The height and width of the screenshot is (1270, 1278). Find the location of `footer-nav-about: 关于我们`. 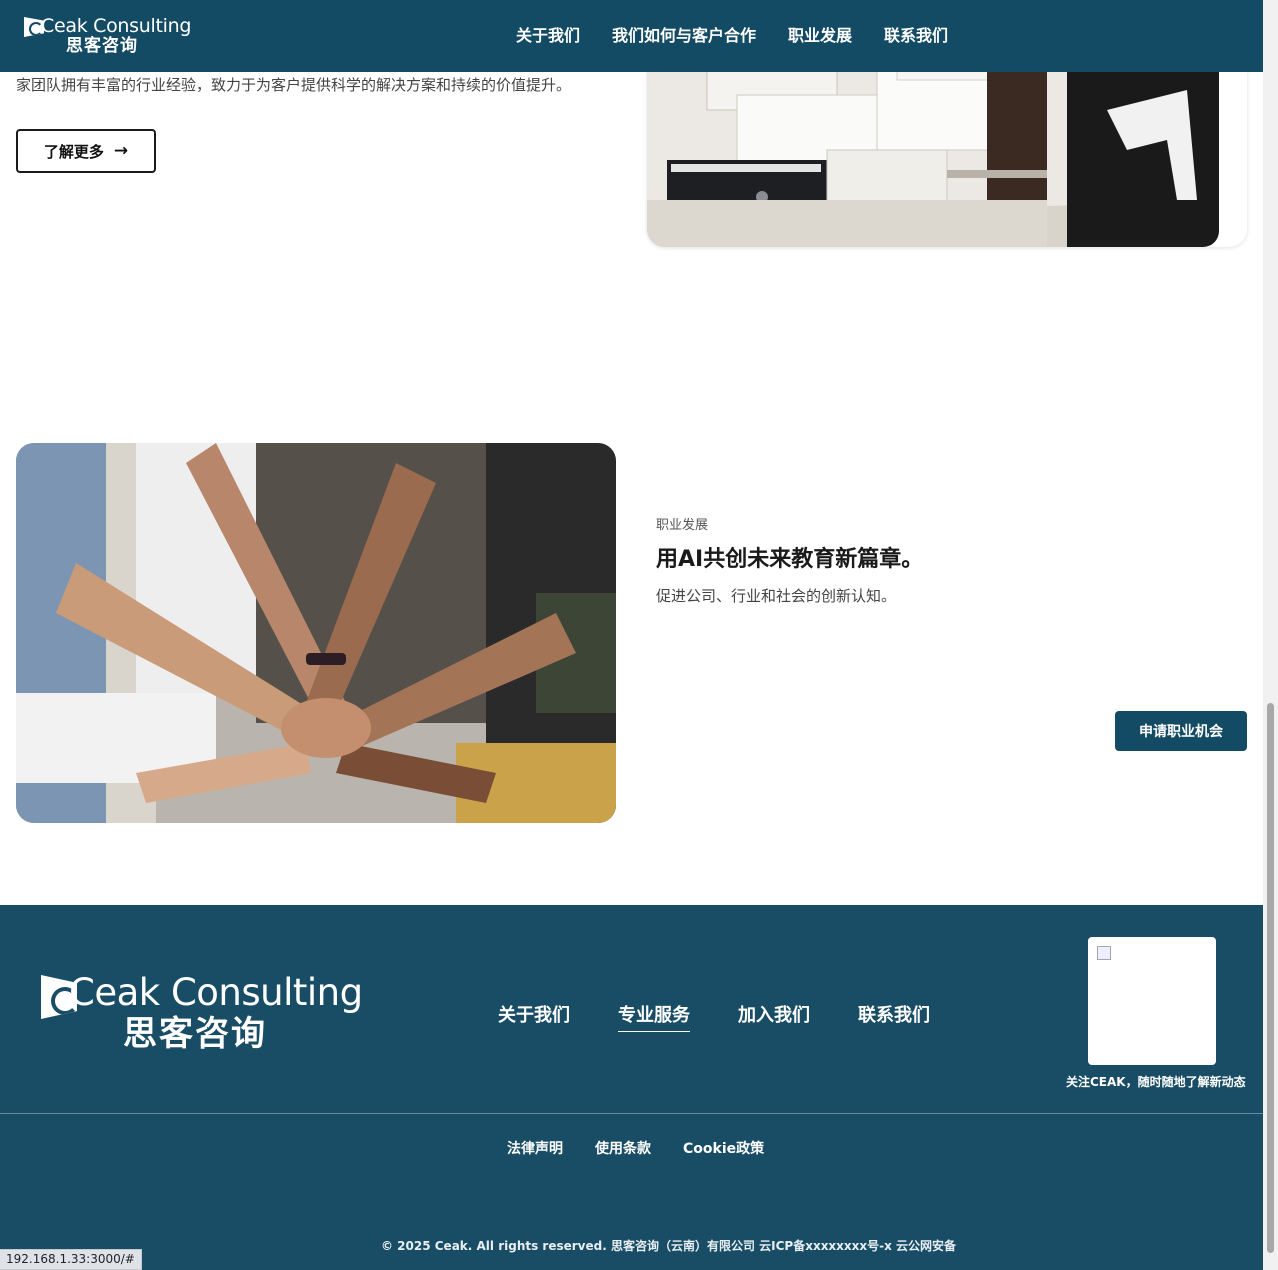

footer-nav-about: 关于我们 is located at coordinates (534, 1017).